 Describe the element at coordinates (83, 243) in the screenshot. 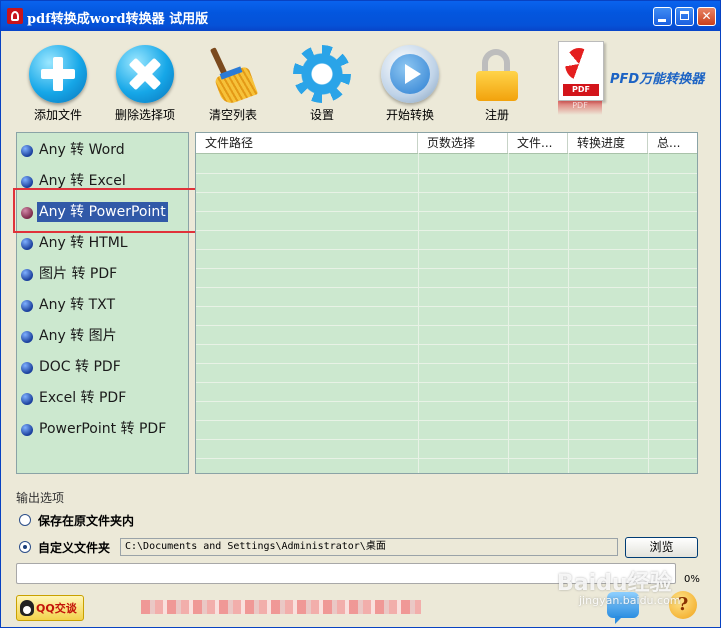

I see `conversion-item-label: Any 转 HTML` at that location.